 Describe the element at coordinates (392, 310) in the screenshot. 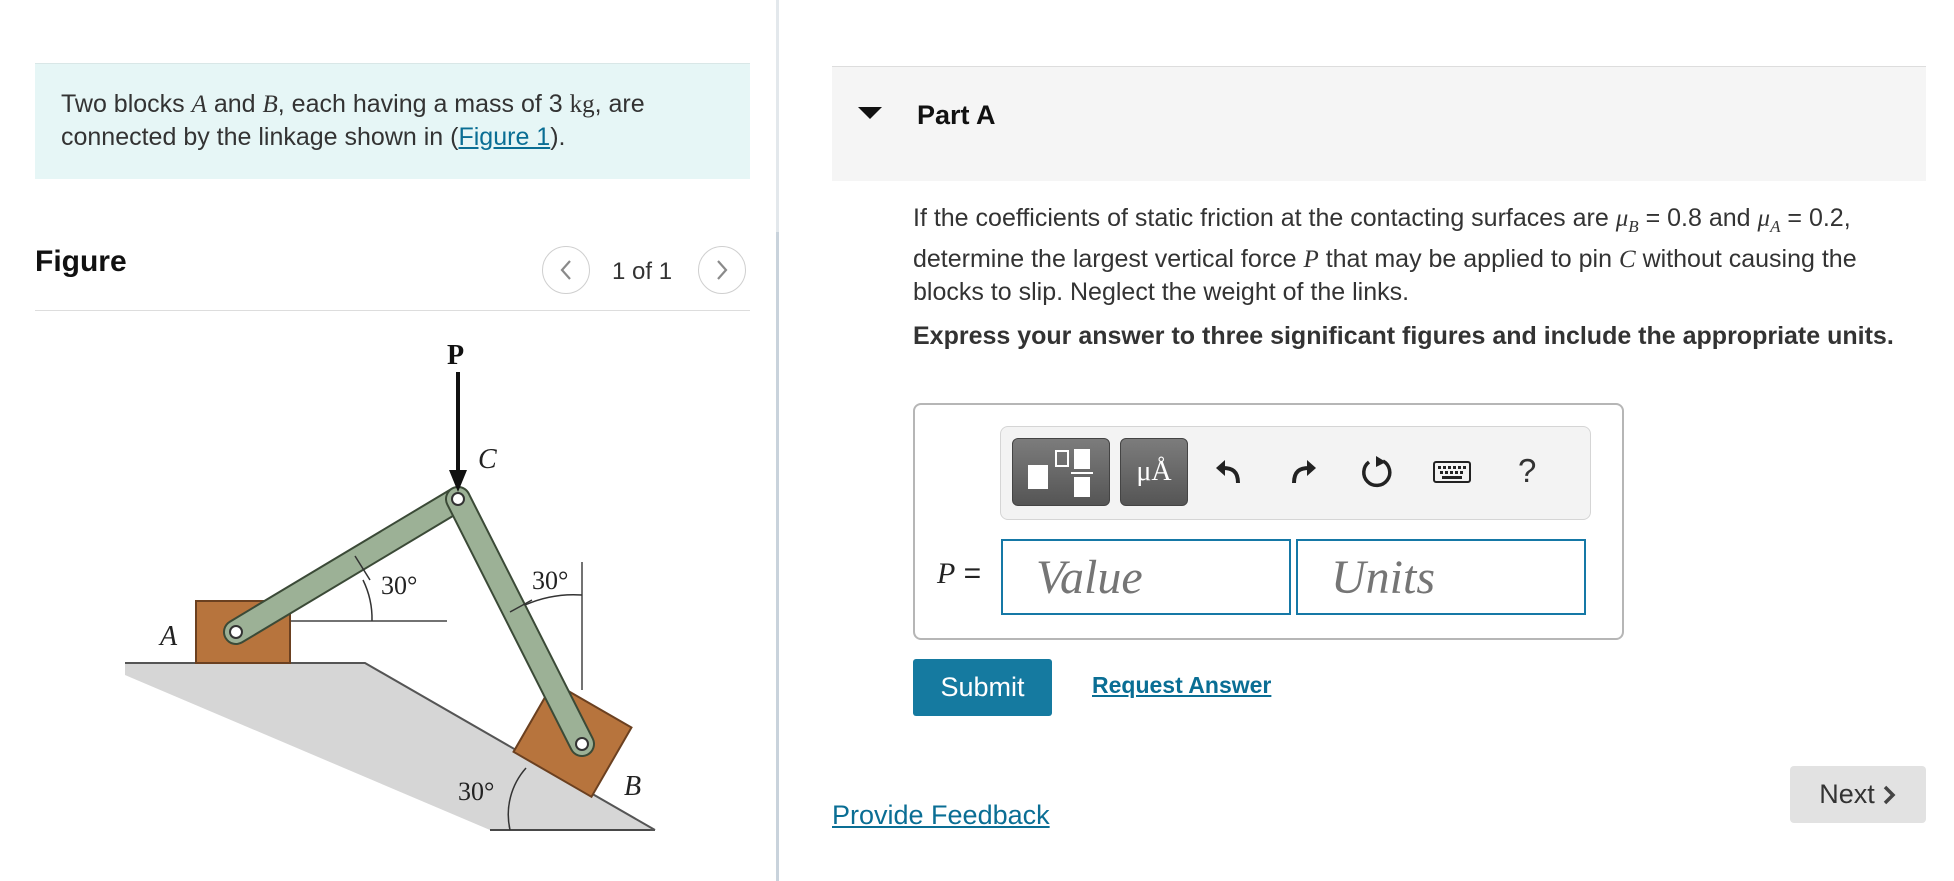

I see `figure-divider` at that location.